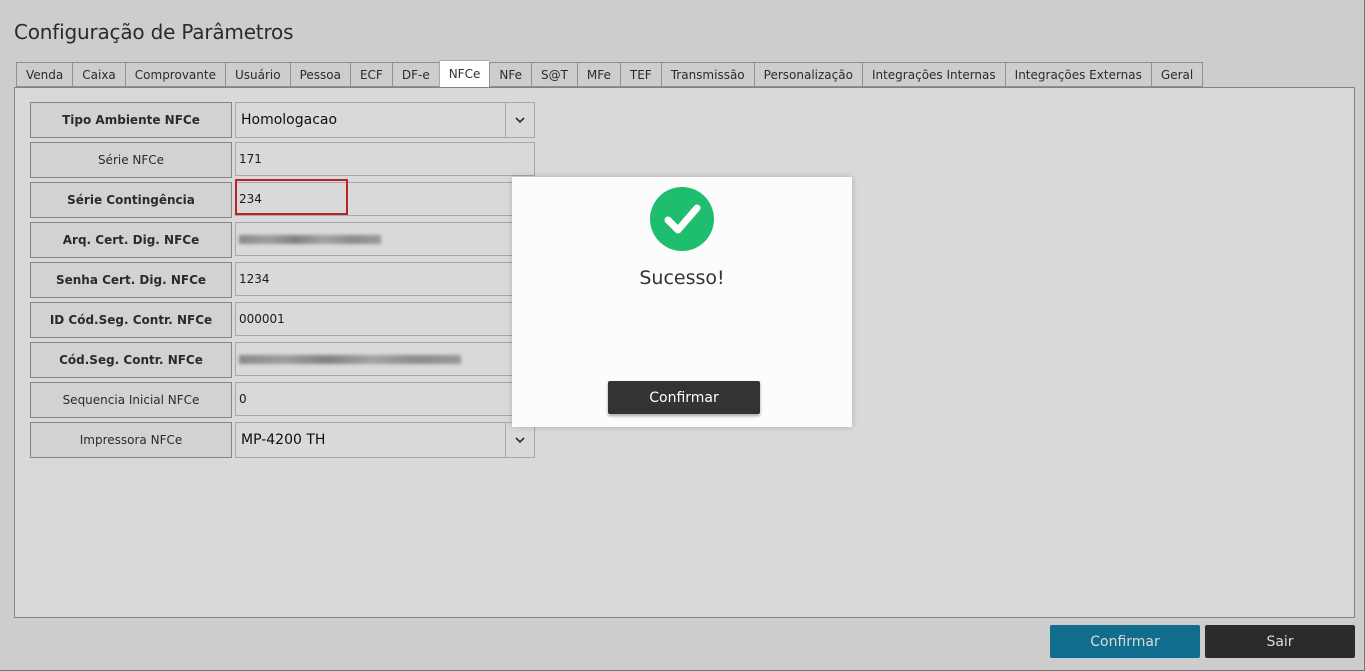 This screenshot has height=671, width=1365. I want to click on check-circle-icon, so click(682, 219).